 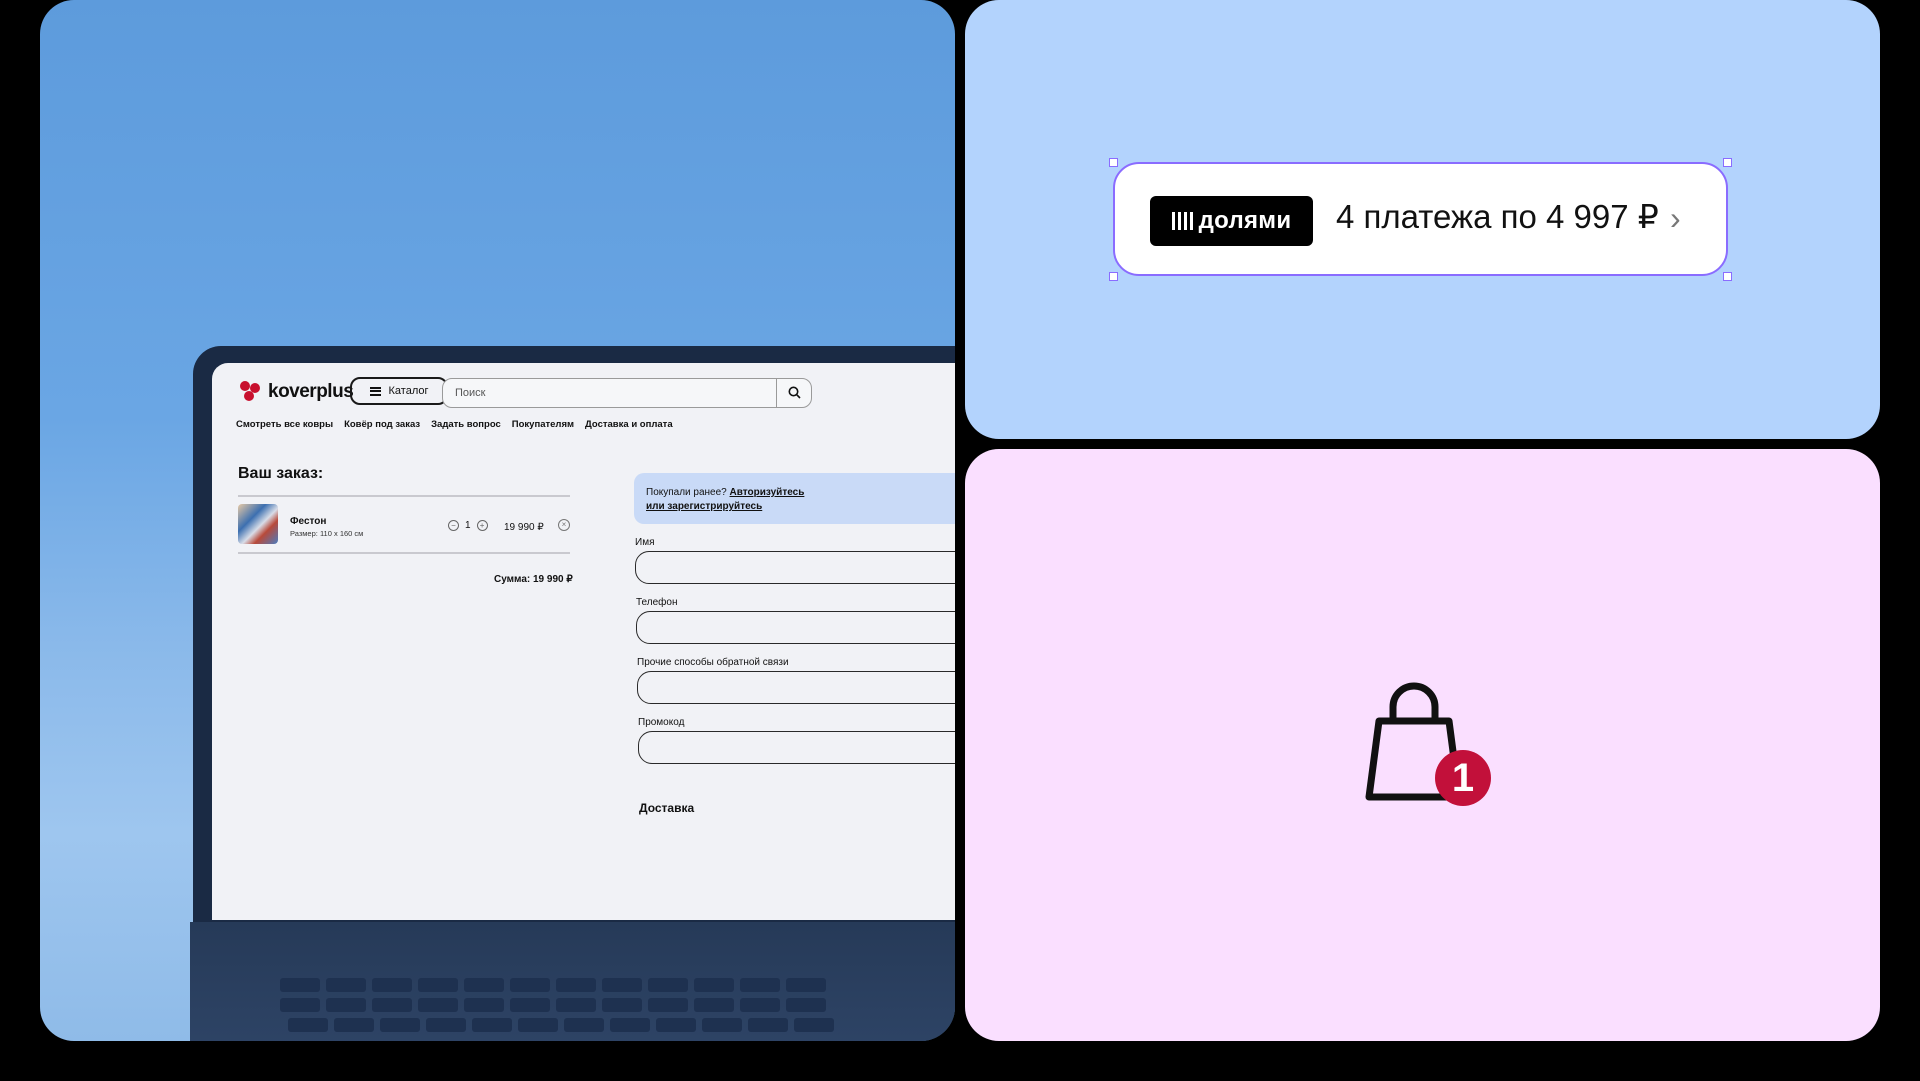 I want to click on catalog-button: Каталог, so click(x=399, y=391).